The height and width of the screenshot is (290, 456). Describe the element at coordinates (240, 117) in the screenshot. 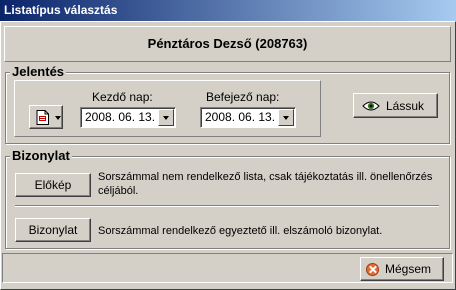

I see `end-date-value: 2008. 06. 13.` at that location.